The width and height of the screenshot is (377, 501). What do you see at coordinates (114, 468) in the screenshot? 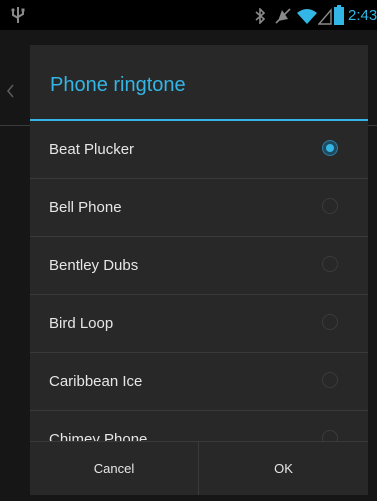
I see `cancel-button: Cancel` at bounding box center [114, 468].